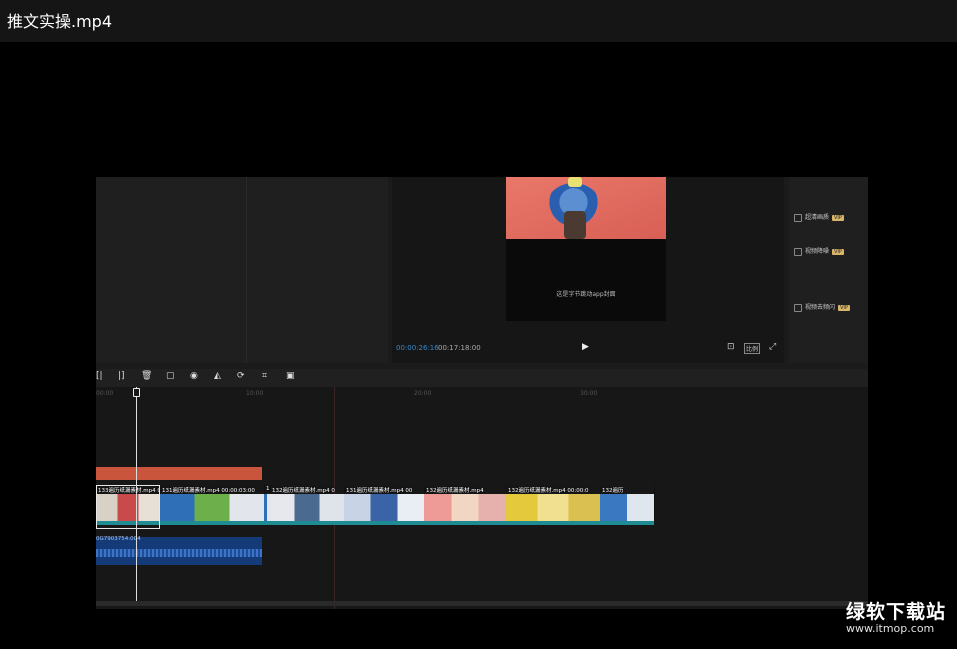 The width and height of the screenshot is (957, 649). I want to click on video-clip-label: 132遍历纸漏素材.mp4, so click(455, 491).